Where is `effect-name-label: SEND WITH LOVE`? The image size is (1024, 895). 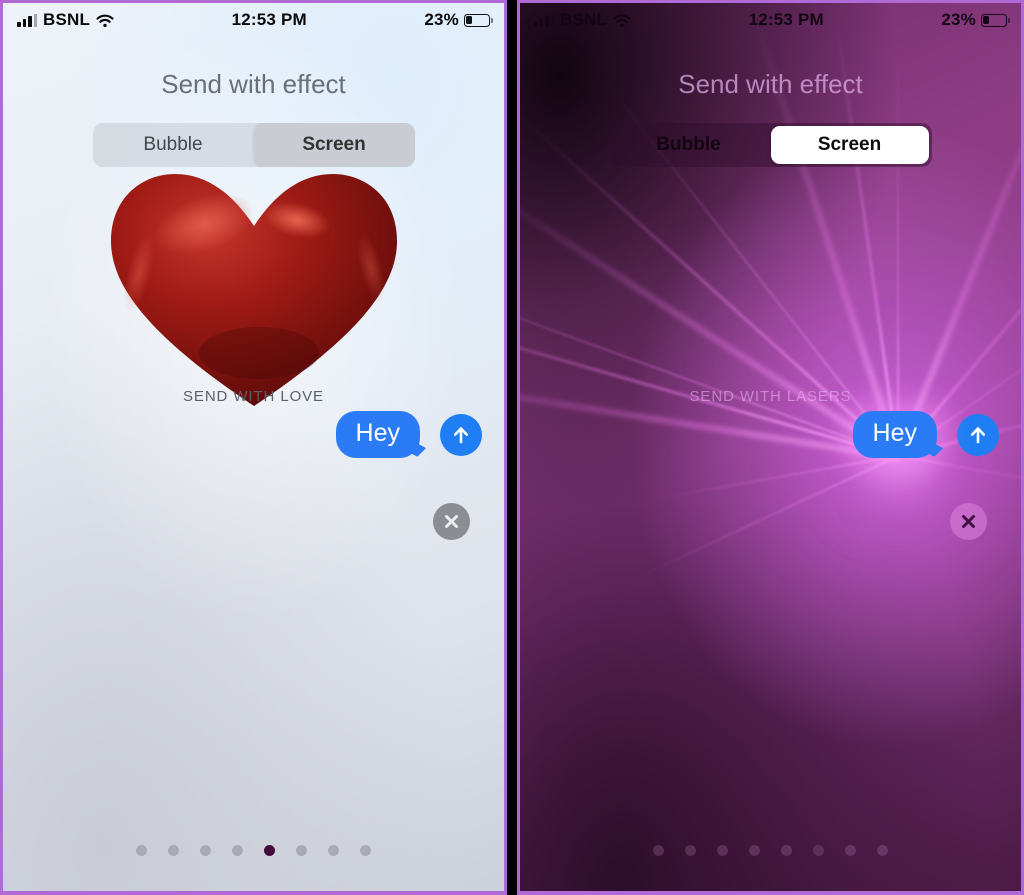
effect-name-label: SEND WITH LOVE is located at coordinates (253, 396).